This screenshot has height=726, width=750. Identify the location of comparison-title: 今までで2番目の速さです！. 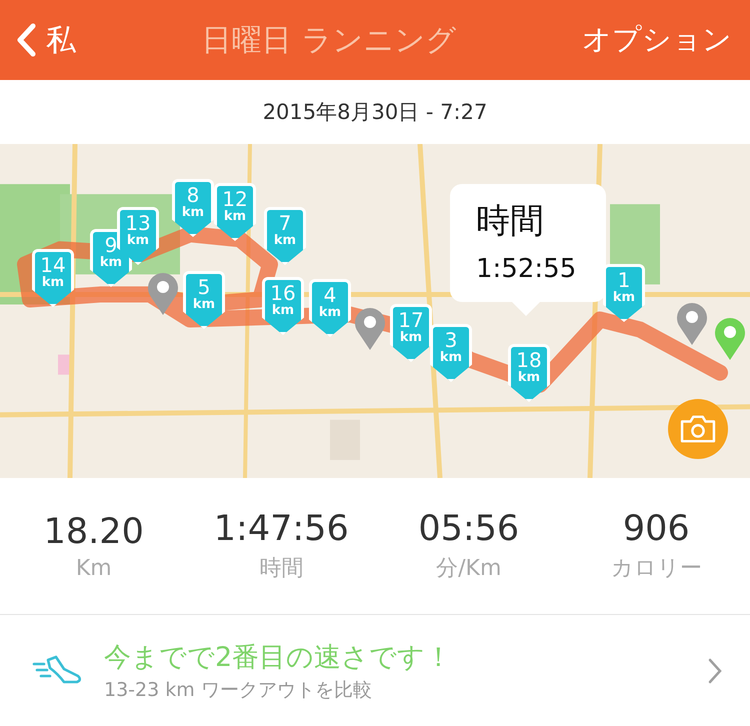
(279, 657).